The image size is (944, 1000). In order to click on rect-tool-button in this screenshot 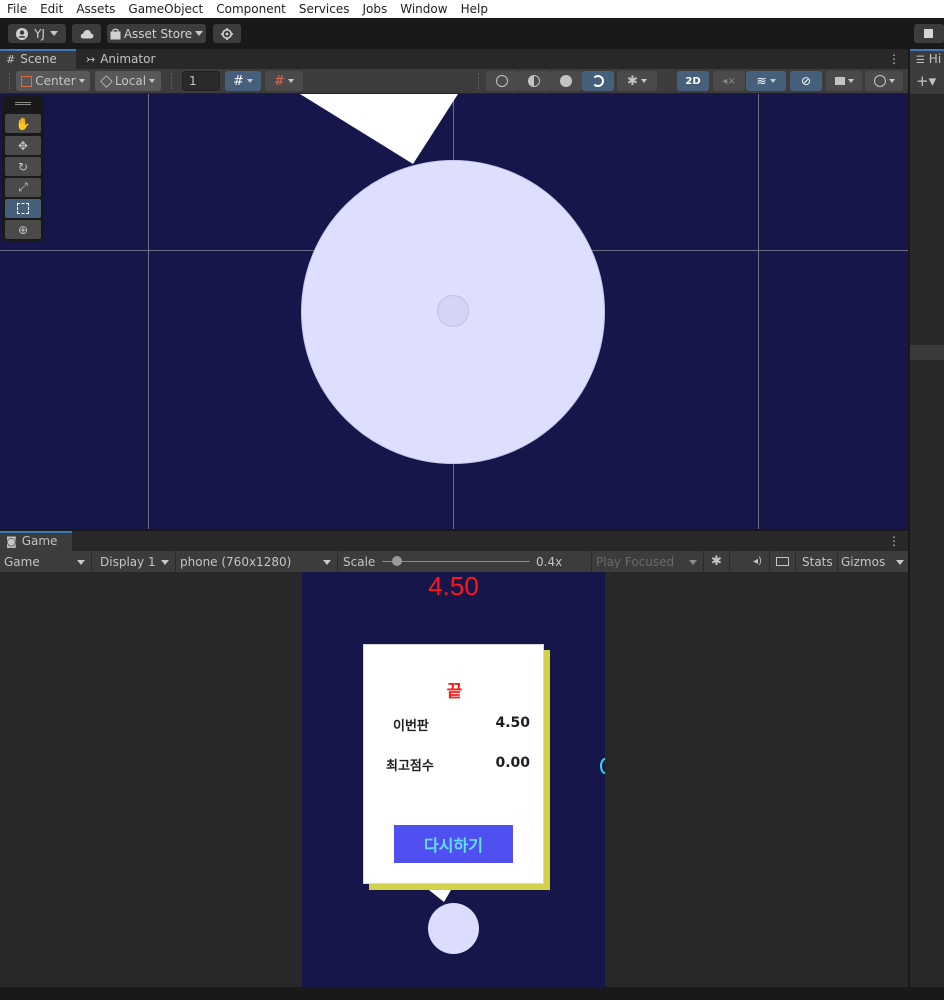, I will do `click(23, 208)`.